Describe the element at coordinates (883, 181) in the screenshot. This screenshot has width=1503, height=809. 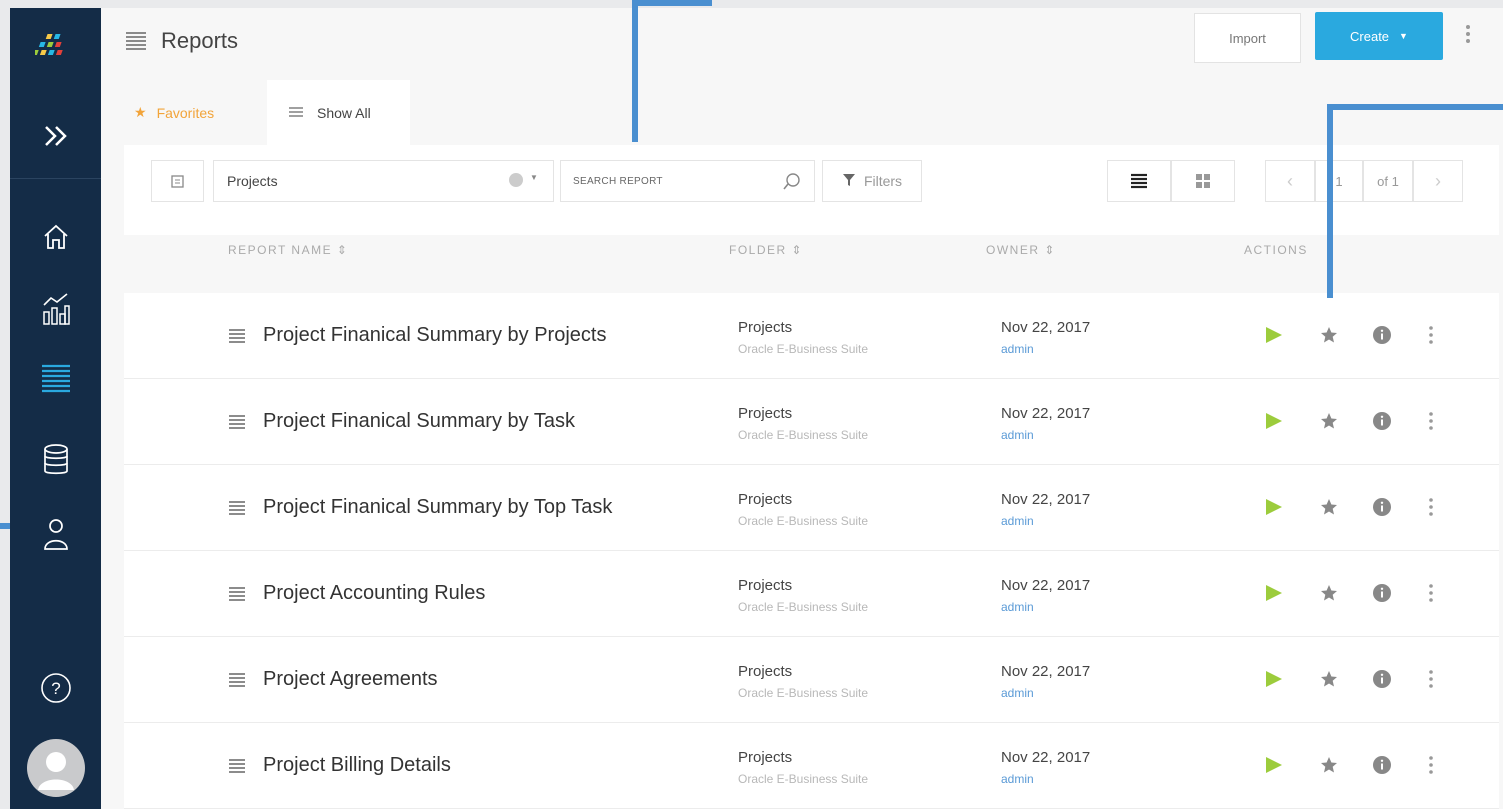
I see `filters-label: Filters` at that location.